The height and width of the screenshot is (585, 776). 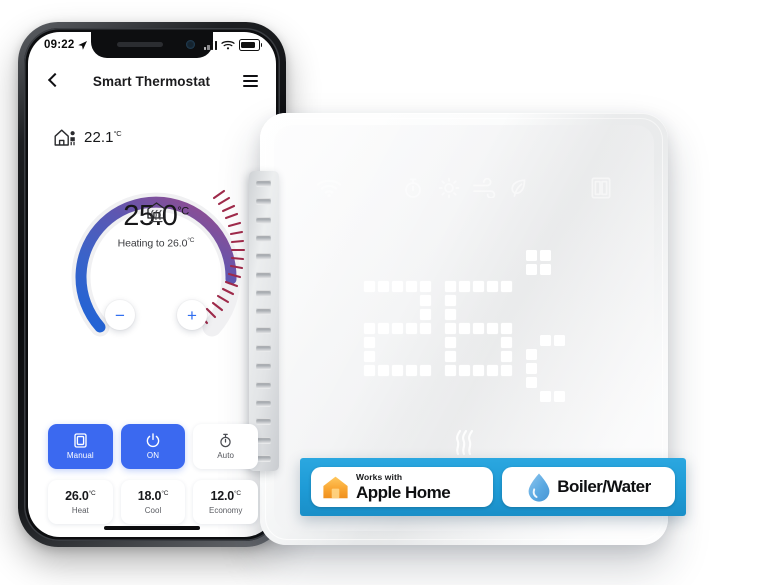 I want to click on preset-tile-heat: 26.0°C Heat, so click(x=80, y=502).